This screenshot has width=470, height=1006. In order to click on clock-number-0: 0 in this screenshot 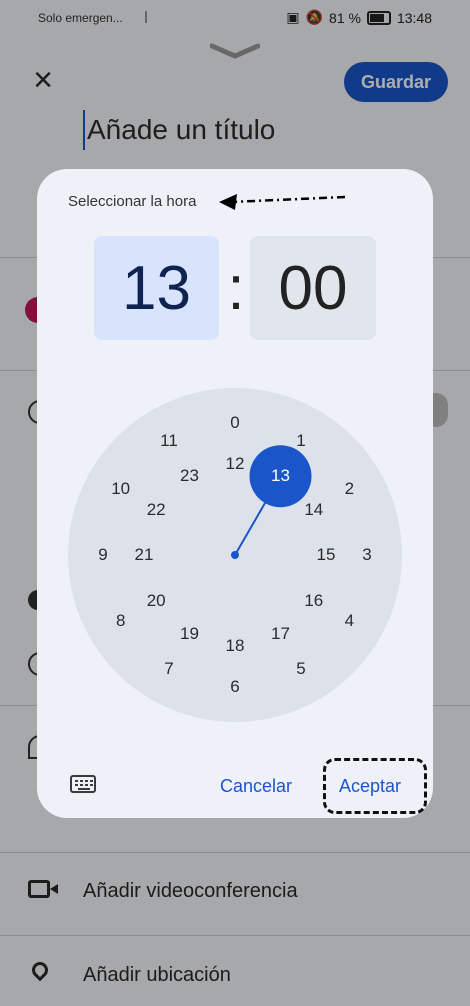, I will do `click(235, 423)`.